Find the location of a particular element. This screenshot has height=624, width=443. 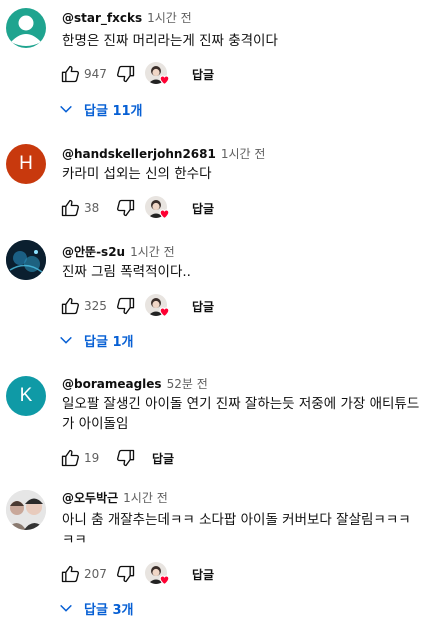

comment-text: 진짜 그림 폭력적이다.. is located at coordinates (126, 272).